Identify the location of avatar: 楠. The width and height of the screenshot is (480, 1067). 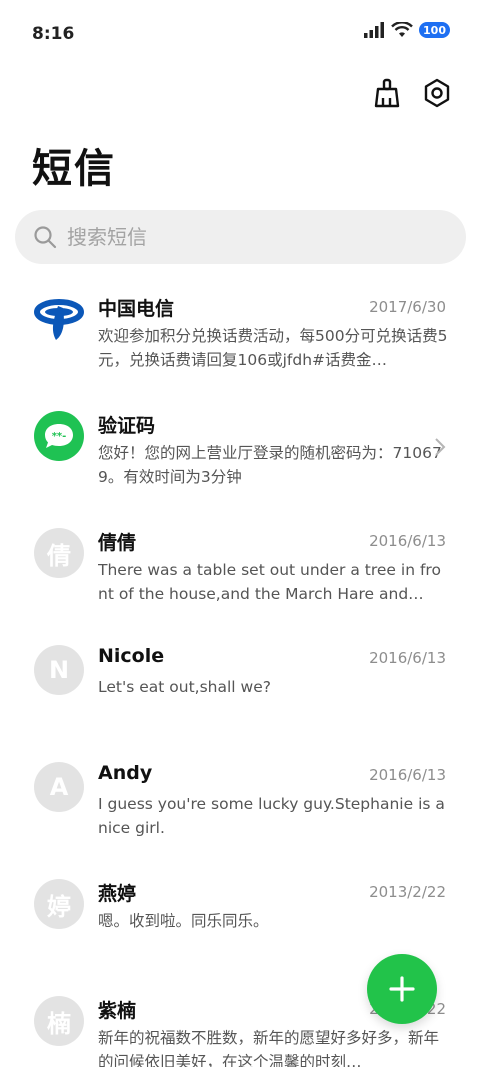
(59, 1021).